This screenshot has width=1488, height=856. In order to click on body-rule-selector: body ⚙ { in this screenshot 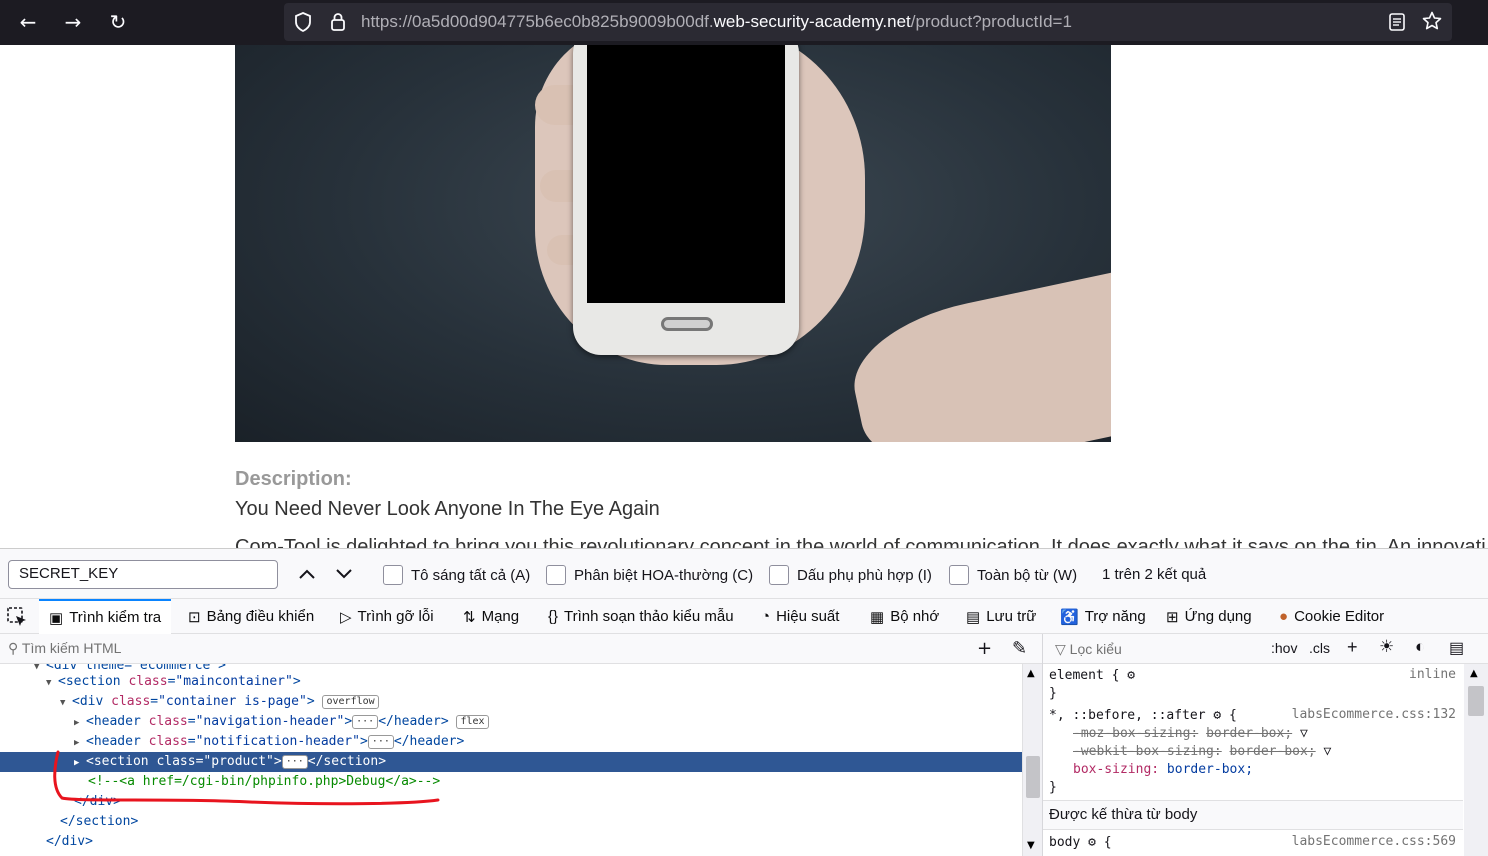, I will do `click(1080, 843)`.